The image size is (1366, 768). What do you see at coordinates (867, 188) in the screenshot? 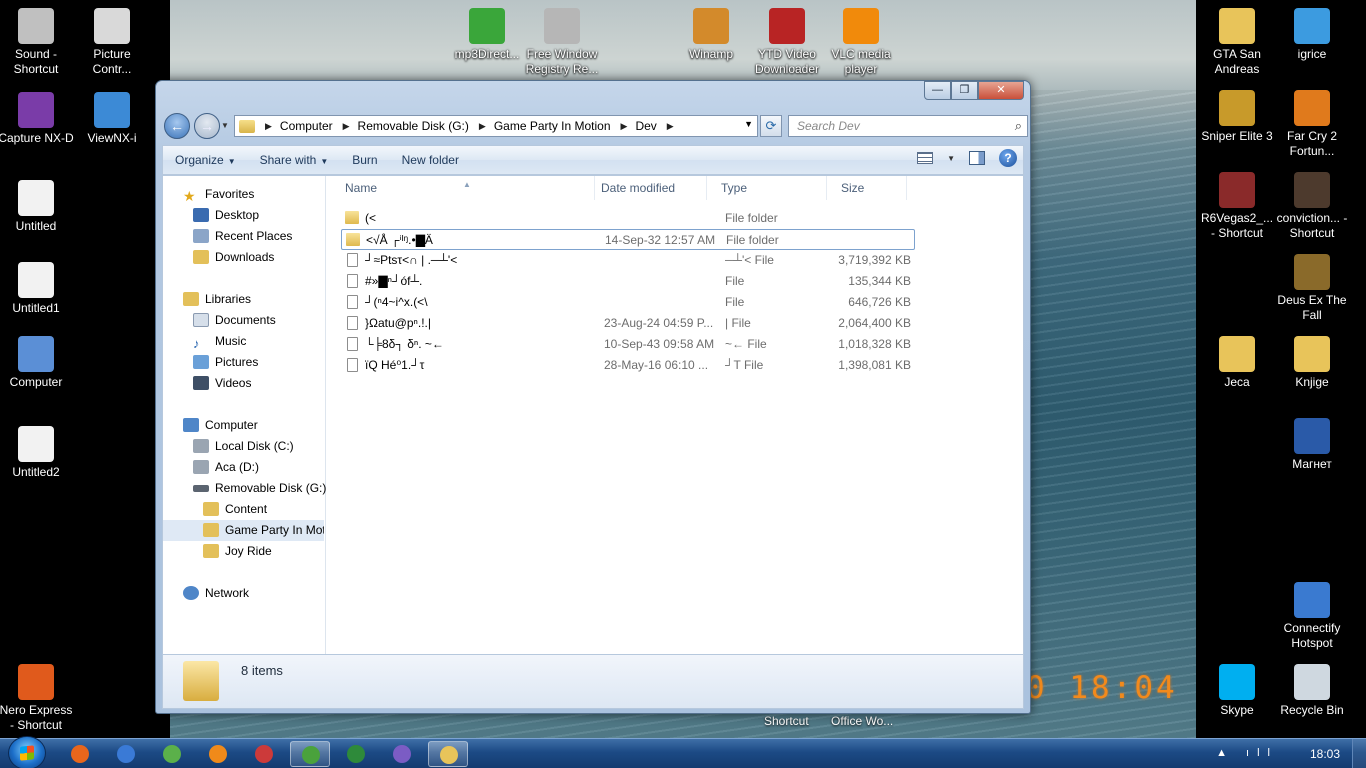
I see `column-header-size: Size` at bounding box center [867, 188].